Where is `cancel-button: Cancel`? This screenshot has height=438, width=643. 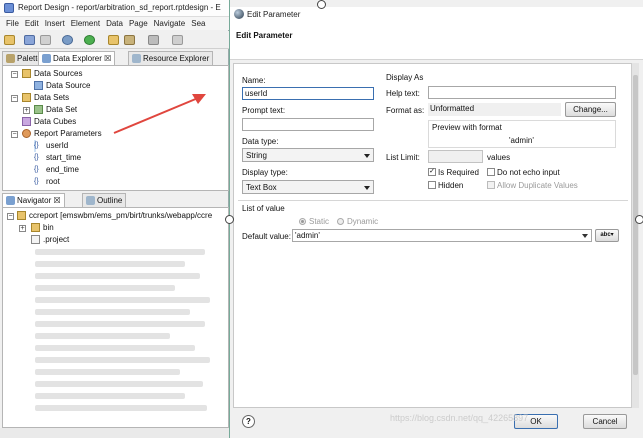 cancel-button: Cancel is located at coordinates (605, 421).